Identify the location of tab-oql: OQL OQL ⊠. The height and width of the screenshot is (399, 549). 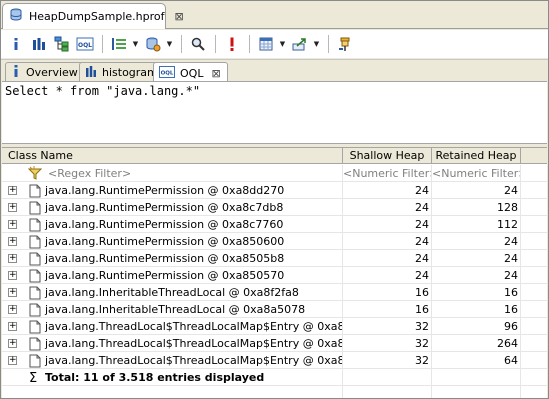
(190, 72).